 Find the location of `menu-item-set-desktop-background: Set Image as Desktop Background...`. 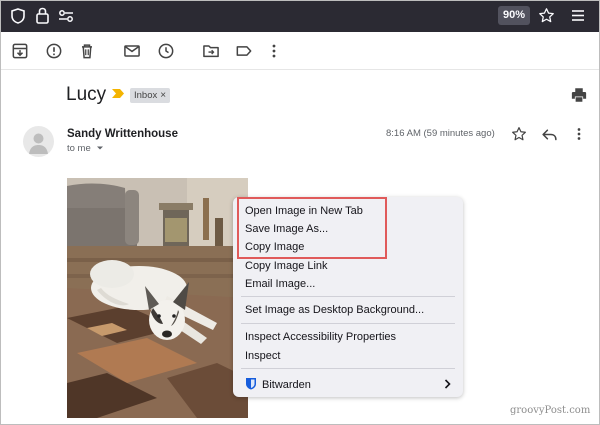

menu-item-set-desktop-background: Set Image as Desktop Background... is located at coordinates (334, 310).